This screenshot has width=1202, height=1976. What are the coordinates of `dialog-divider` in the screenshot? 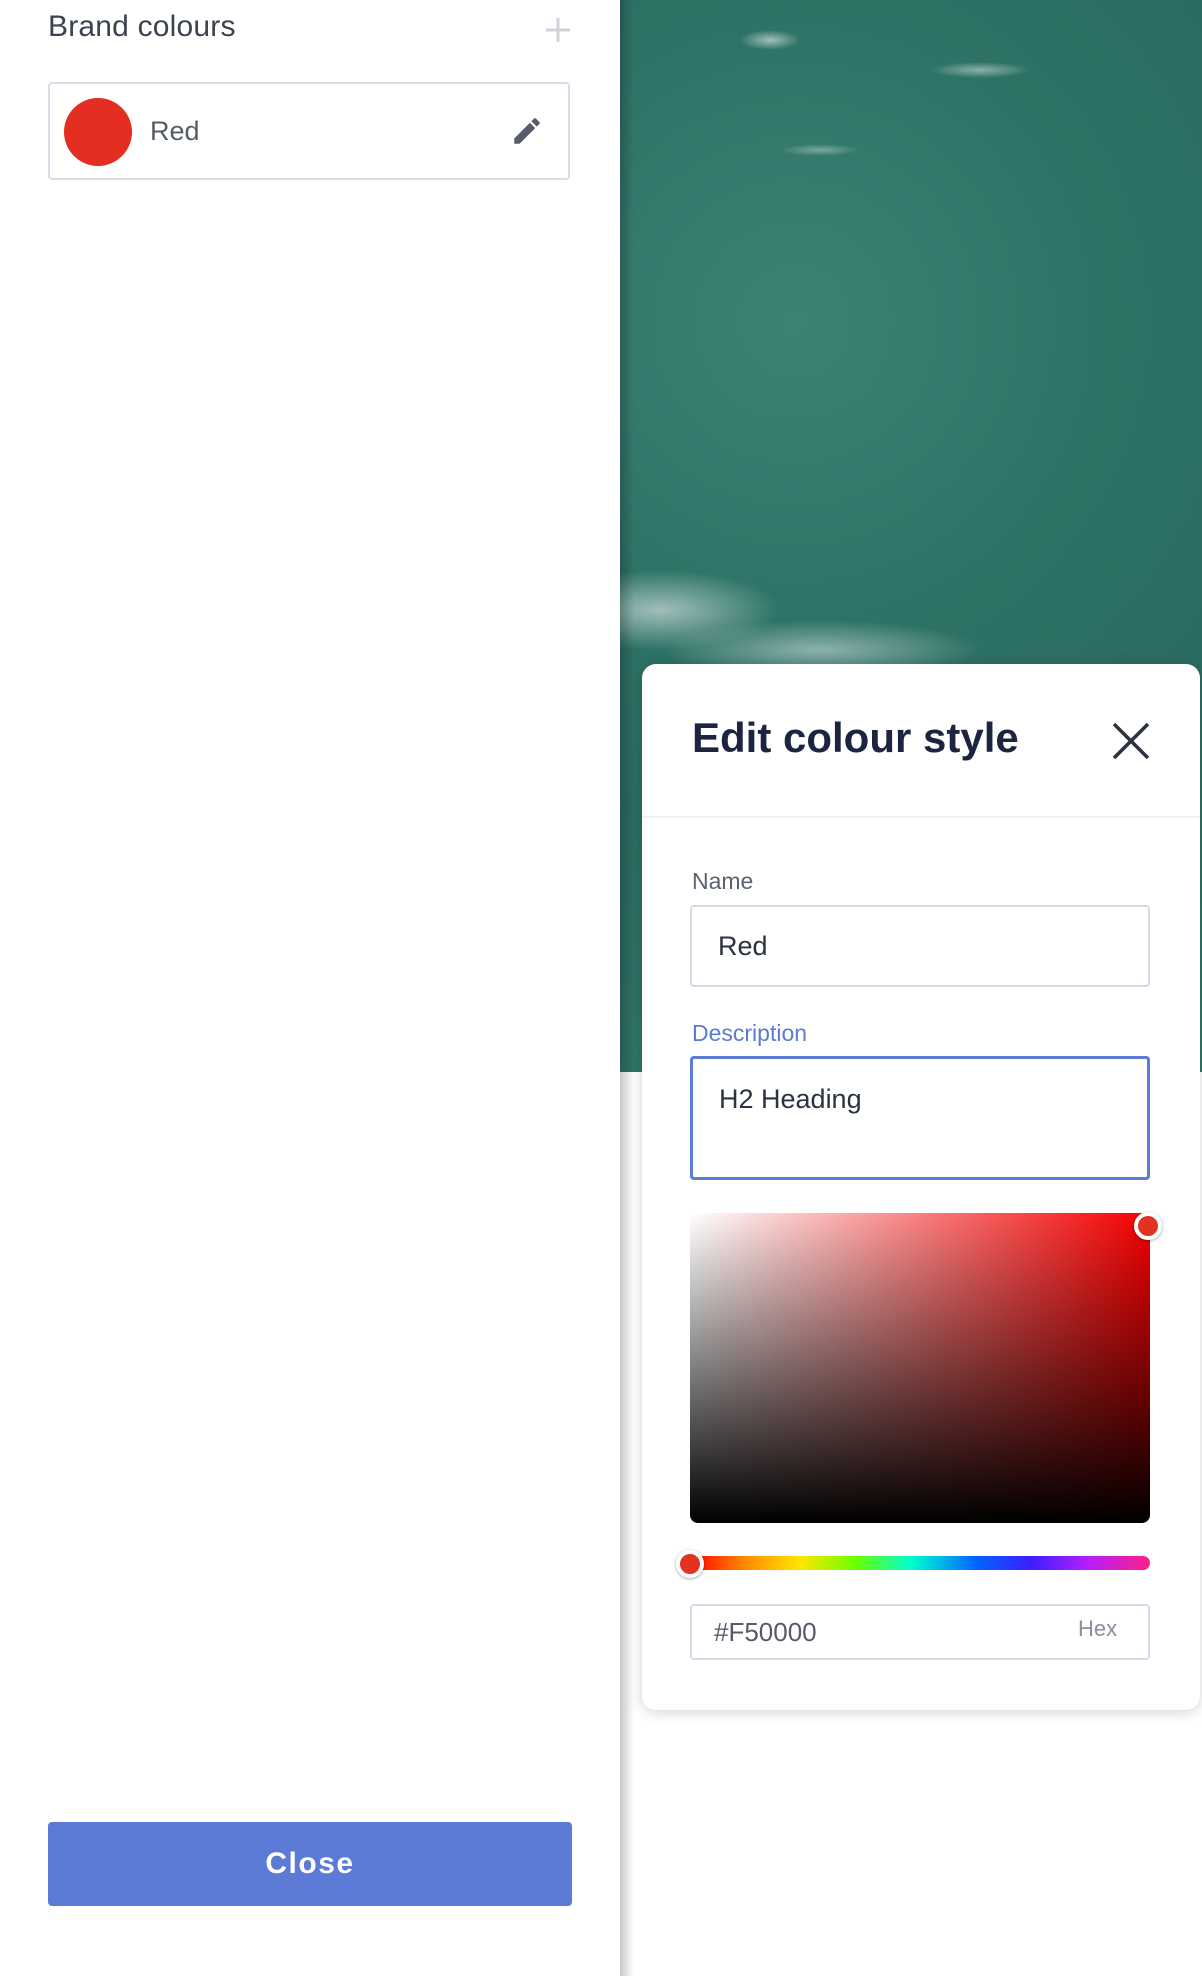 It's located at (921, 817).